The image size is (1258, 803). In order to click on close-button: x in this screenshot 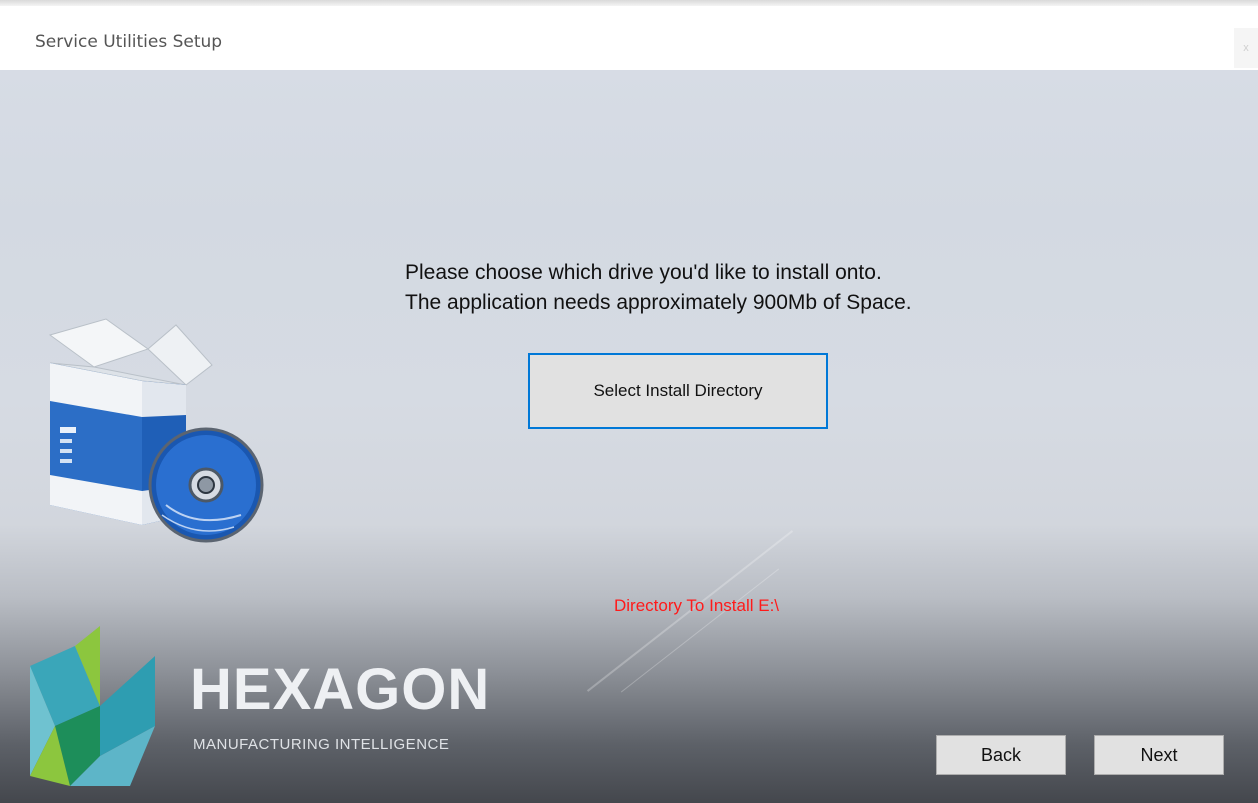, I will do `click(1246, 48)`.